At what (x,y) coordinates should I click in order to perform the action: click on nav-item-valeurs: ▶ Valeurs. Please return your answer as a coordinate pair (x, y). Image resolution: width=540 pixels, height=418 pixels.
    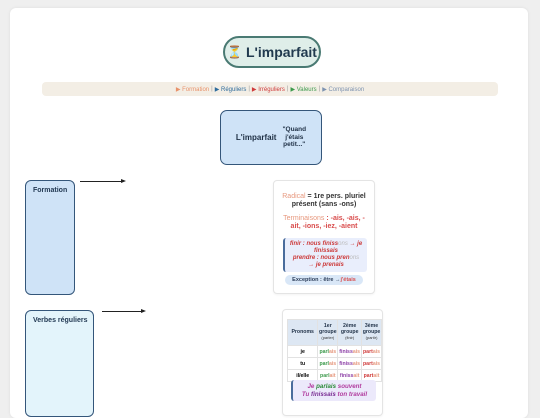
    Looking at the image, I should click on (303, 89).